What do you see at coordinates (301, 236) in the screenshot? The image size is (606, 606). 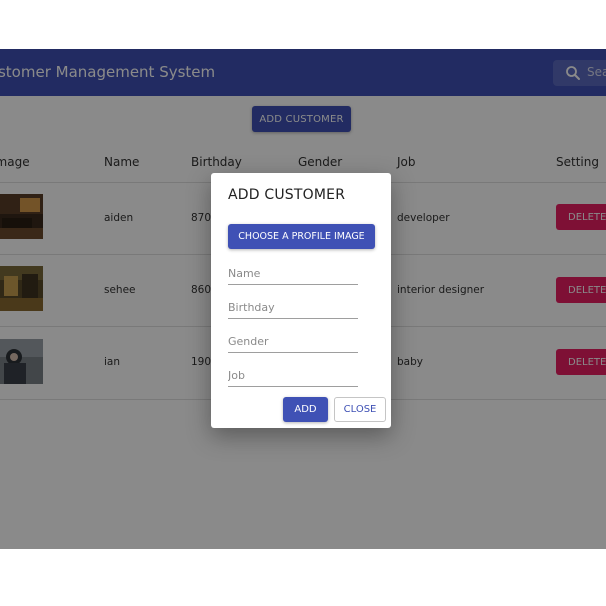 I see `choose-profile-image-button: CHOOSE A PROFILE IMAGE` at bounding box center [301, 236].